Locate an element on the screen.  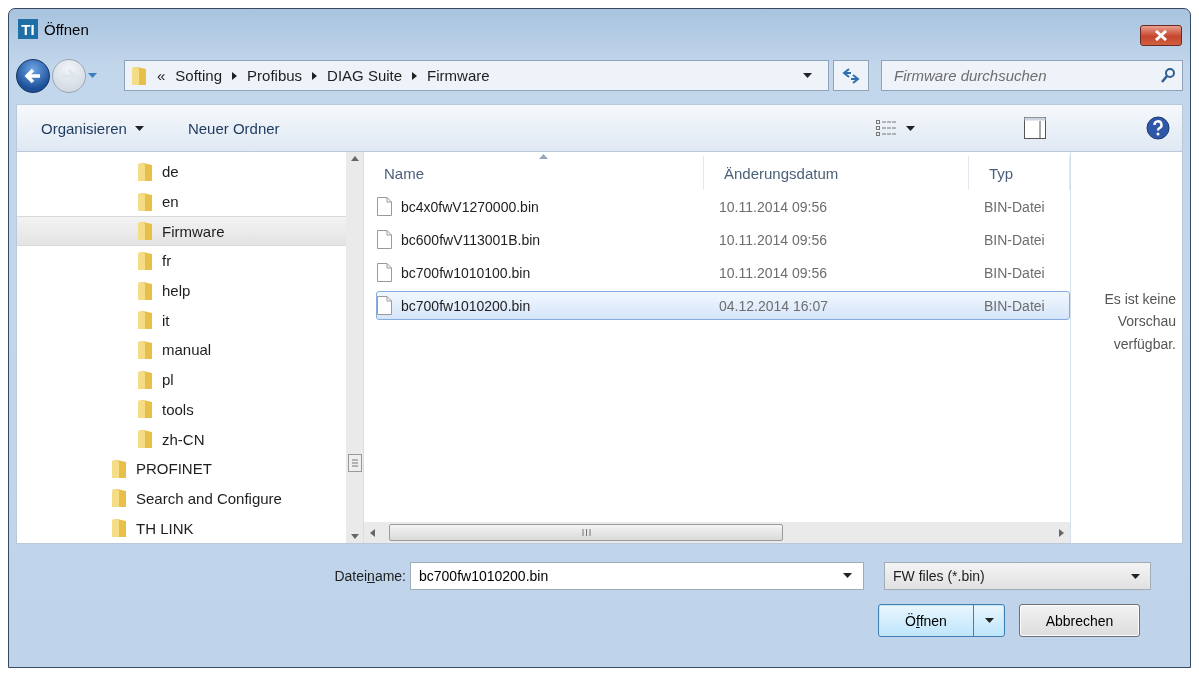
breadcrumb: Profibus is located at coordinates (275, 75).